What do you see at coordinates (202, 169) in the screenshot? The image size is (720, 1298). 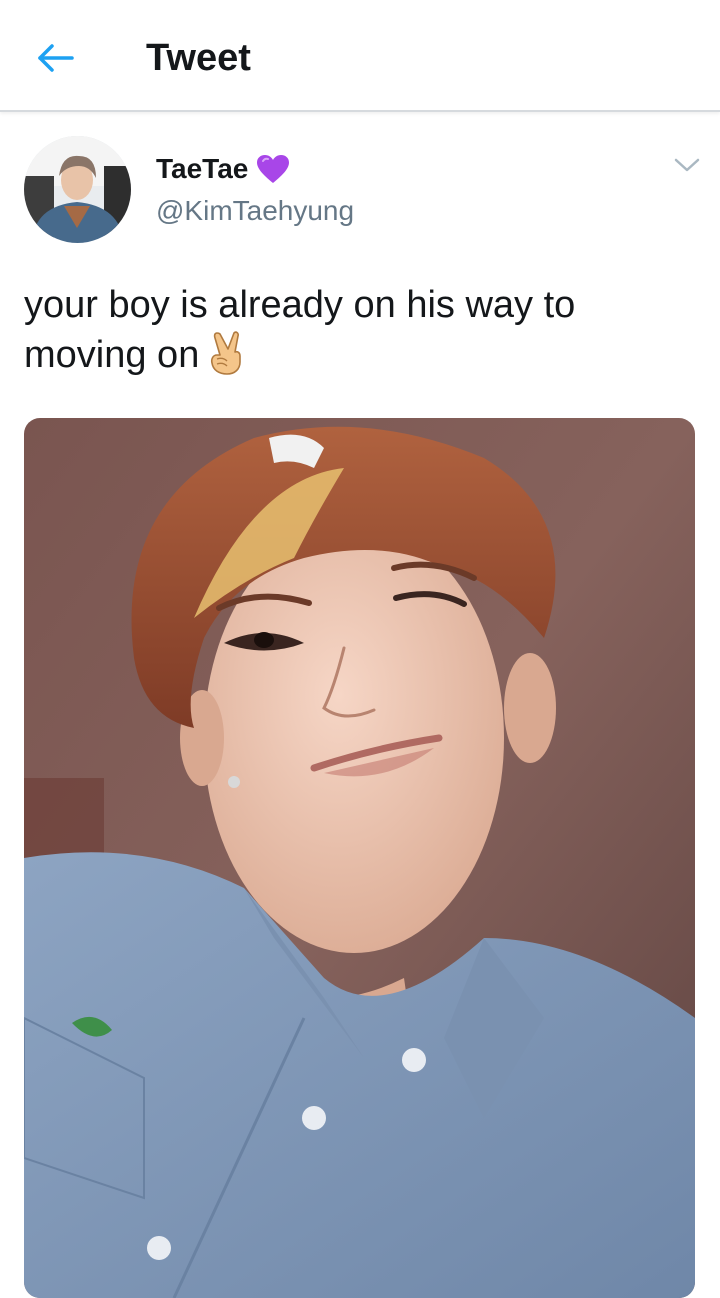 I see `display-name: TaeTae` at bounding box center [202, 169].